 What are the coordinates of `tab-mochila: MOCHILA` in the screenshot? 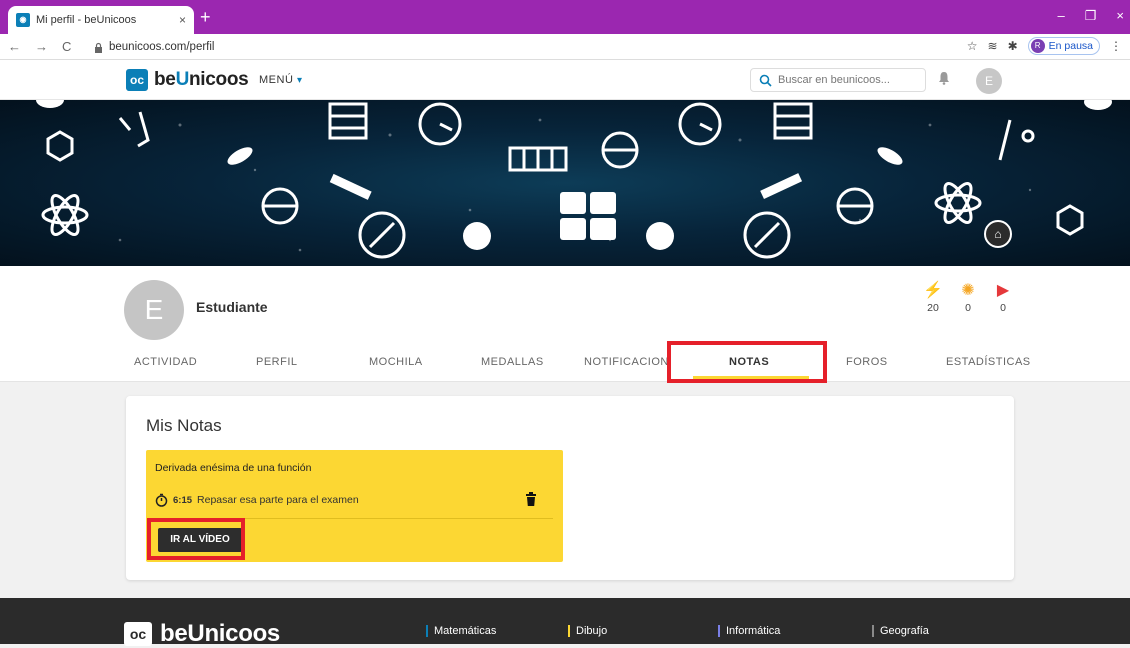 It's located at (396, 362).